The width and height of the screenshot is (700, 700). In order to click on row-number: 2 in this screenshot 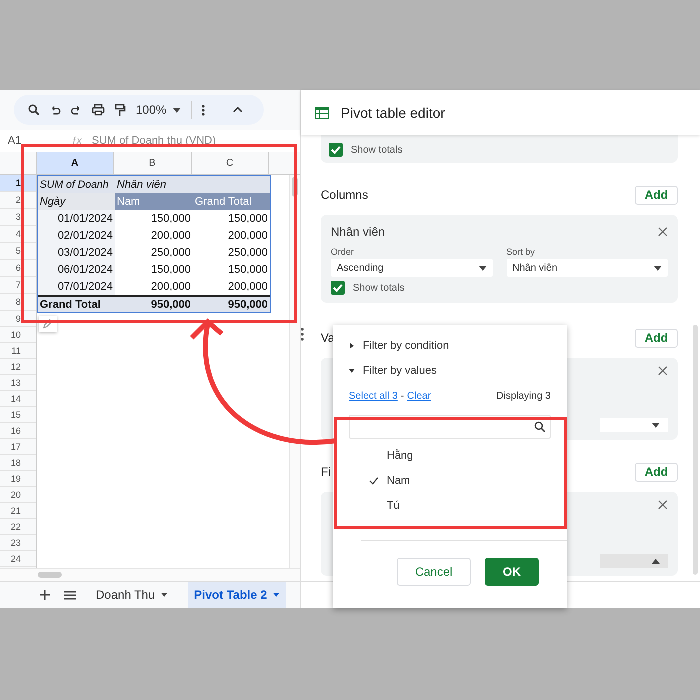, I will do `click(18, 200)`.